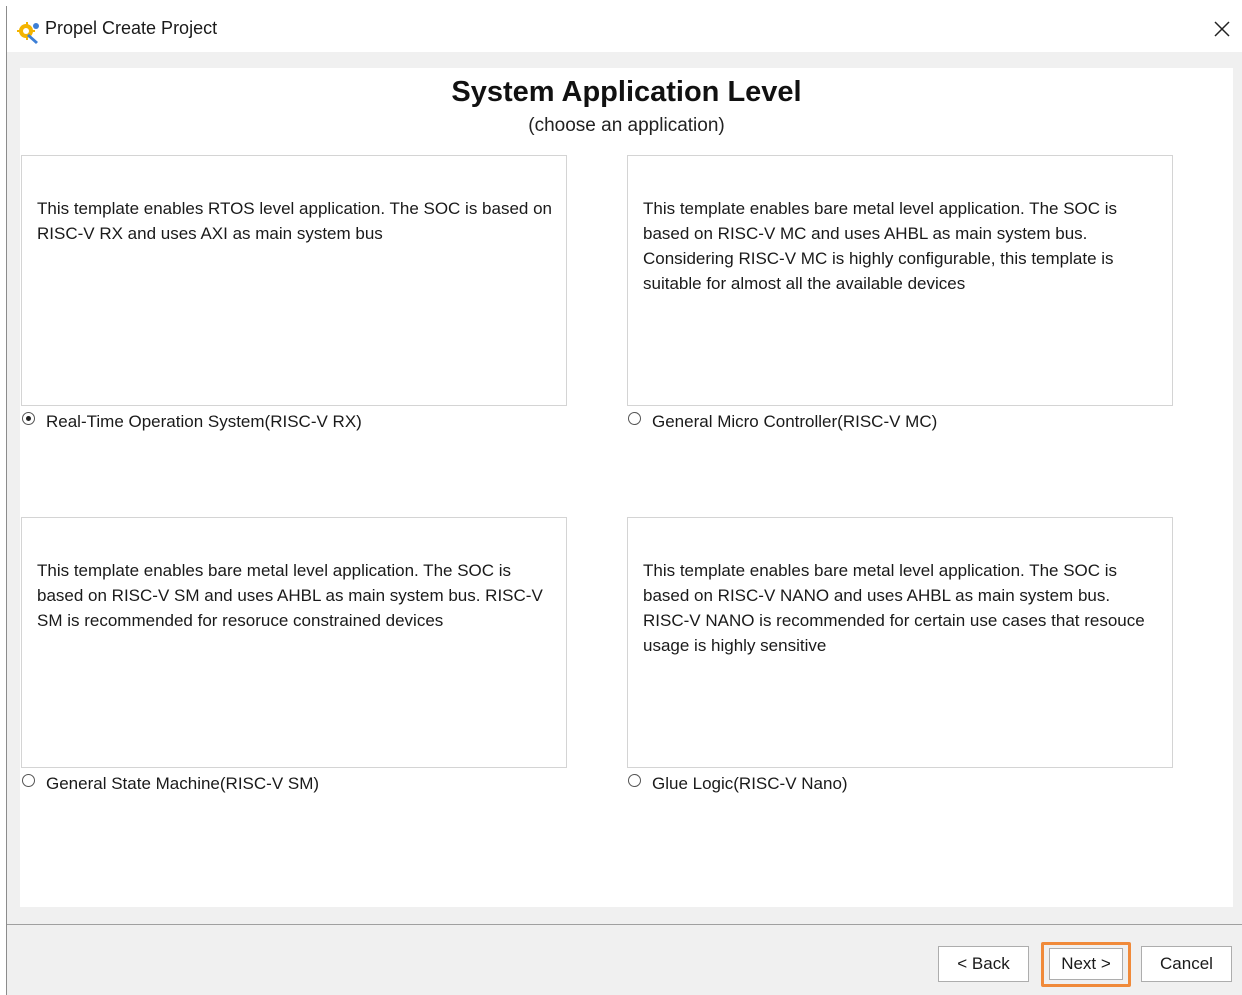  I want to click on window-title: Propel Create Project, so click(131, 28).